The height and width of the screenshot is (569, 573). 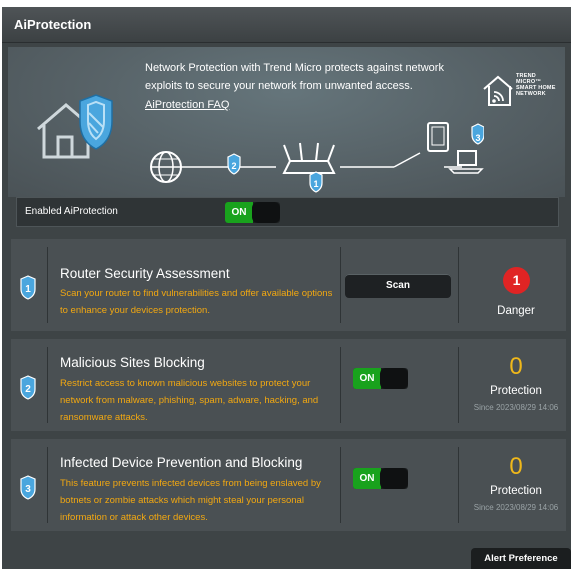 I want to click on malicious-sites-toggle: ON, so click(x=380, y=378).